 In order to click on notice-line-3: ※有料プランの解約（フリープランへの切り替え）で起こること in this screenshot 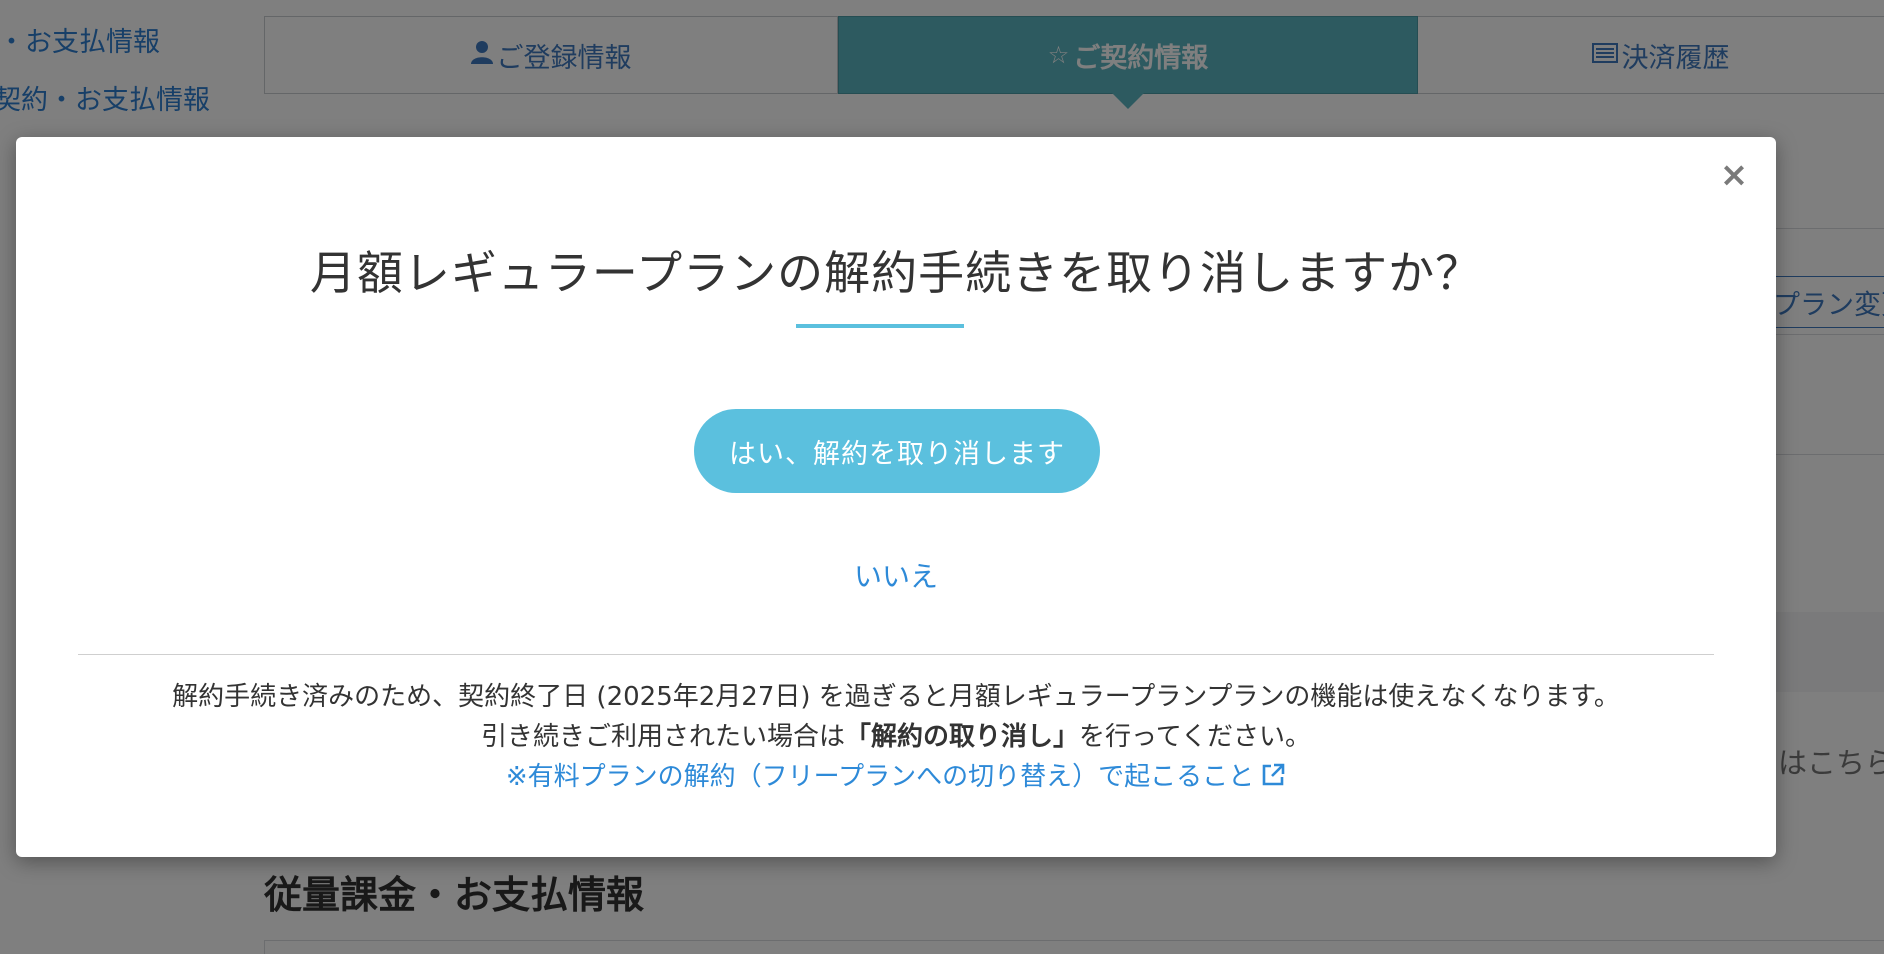, I will do `click(896, 778)`.